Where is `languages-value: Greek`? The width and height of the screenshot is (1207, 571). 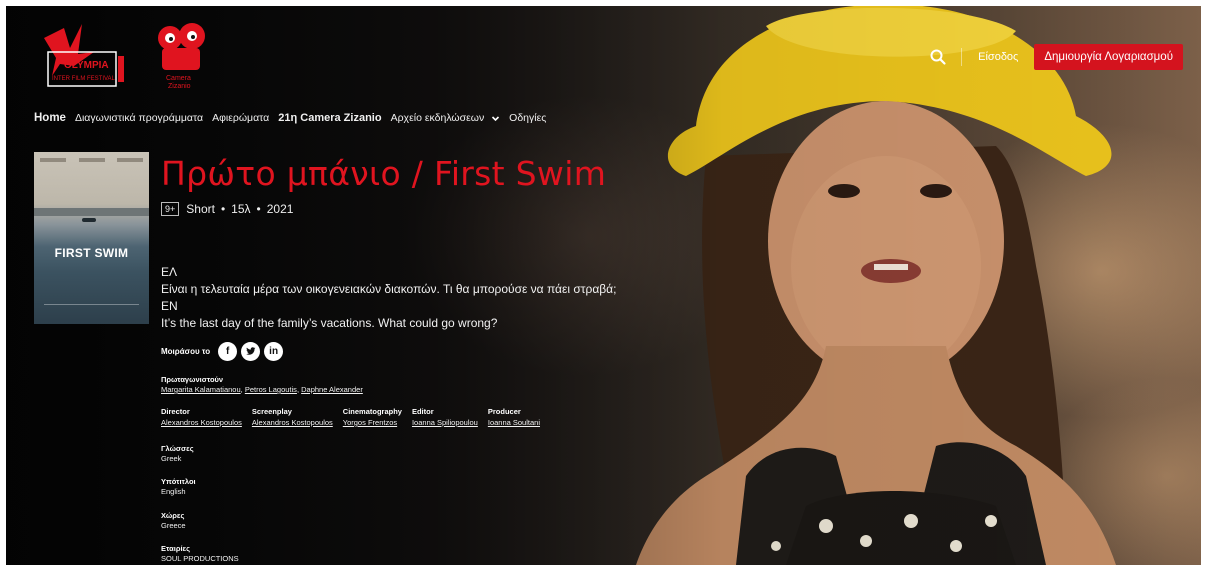 languages-value: Greek is located at coordinates (171, 458).